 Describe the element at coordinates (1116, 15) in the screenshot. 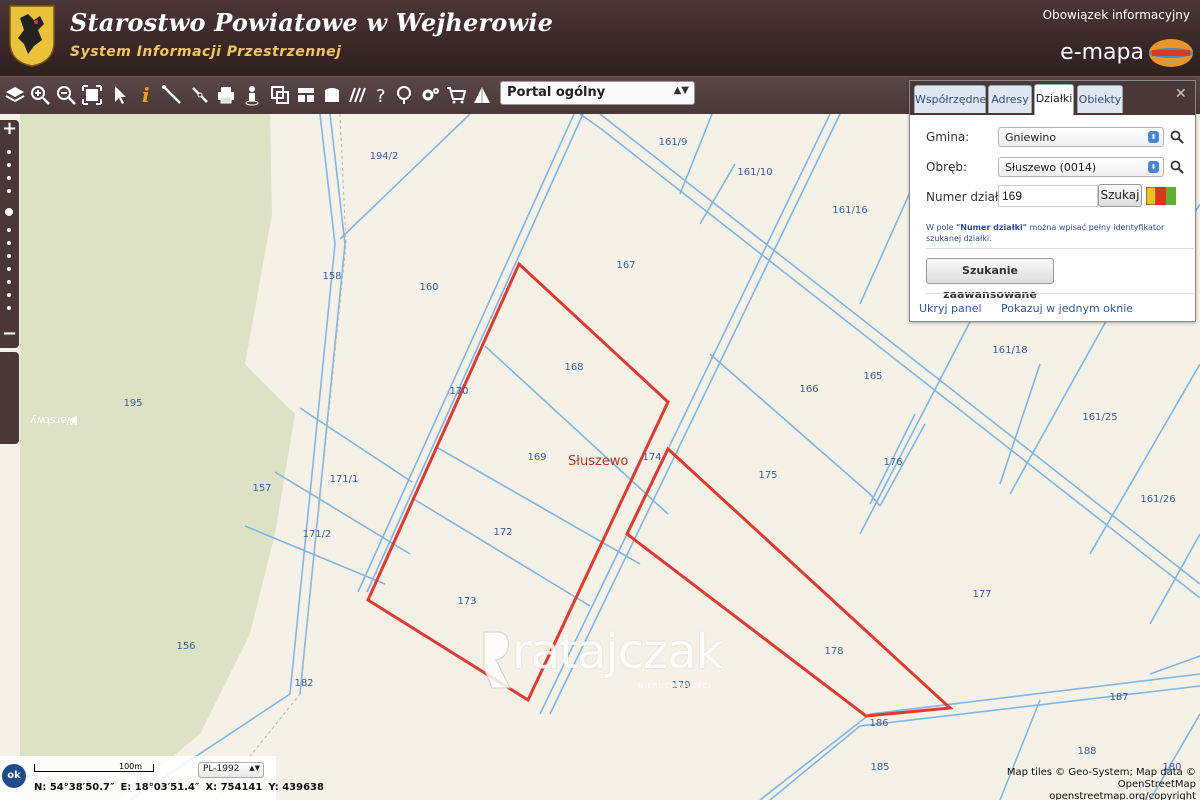

I see `info-obligation-link: Obowiązek informacyjny` at that location.